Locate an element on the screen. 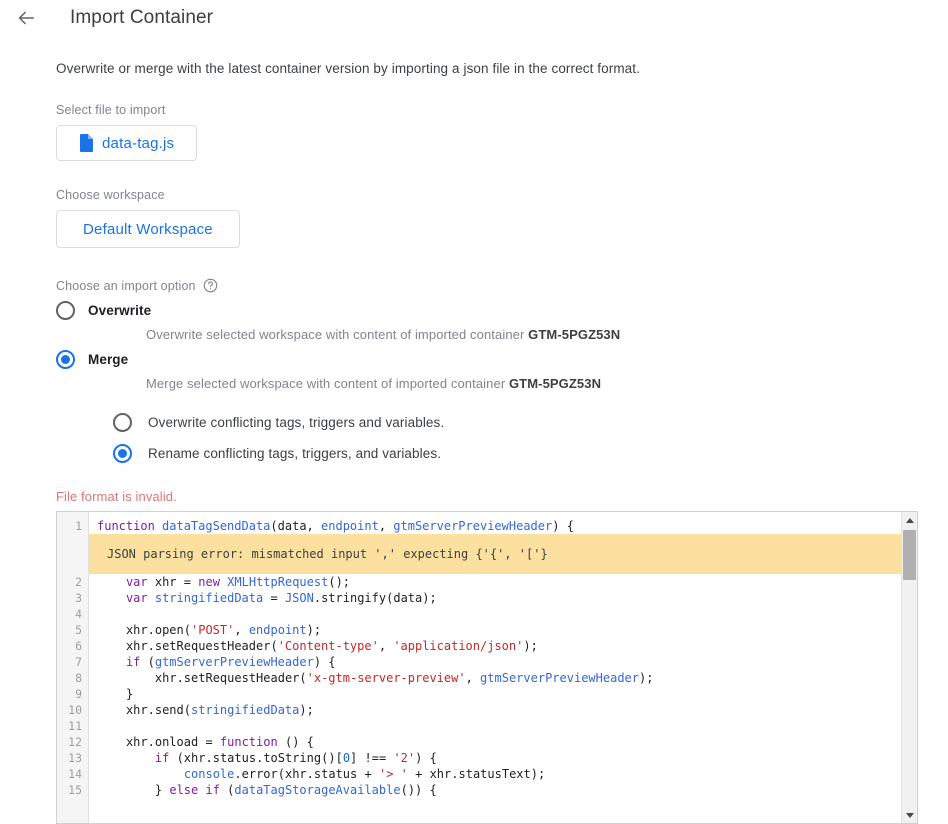  file-format-error: File format is invalid. is located at coordinates (116, 496).